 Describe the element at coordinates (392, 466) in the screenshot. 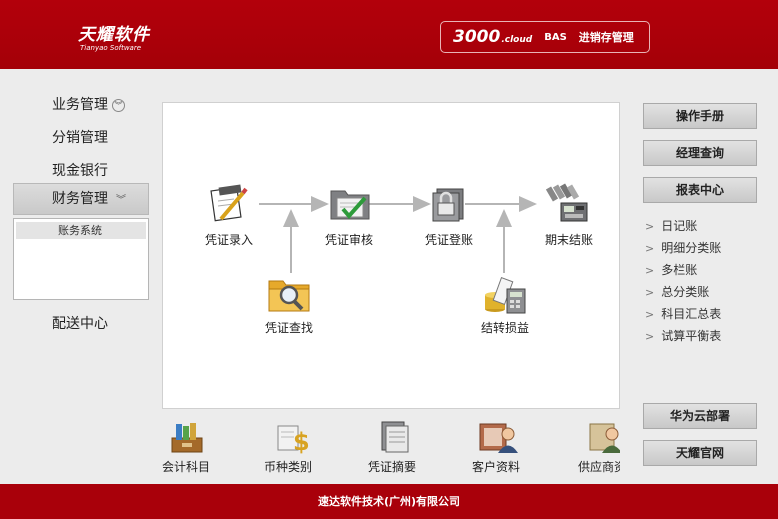

I see `shortcut-label-summary: 凭证摘要` at that location.